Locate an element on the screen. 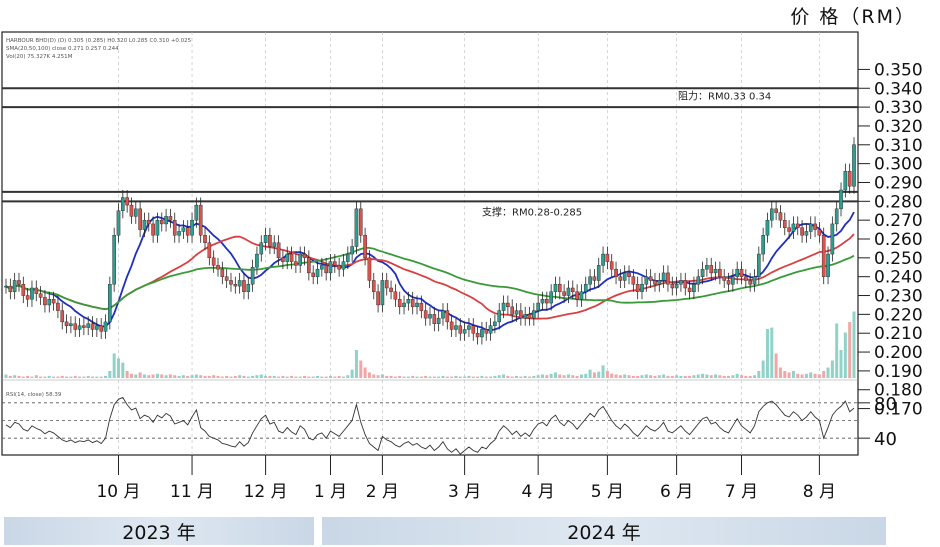  month-label: 11 月 is located at coordinates (192, 492).